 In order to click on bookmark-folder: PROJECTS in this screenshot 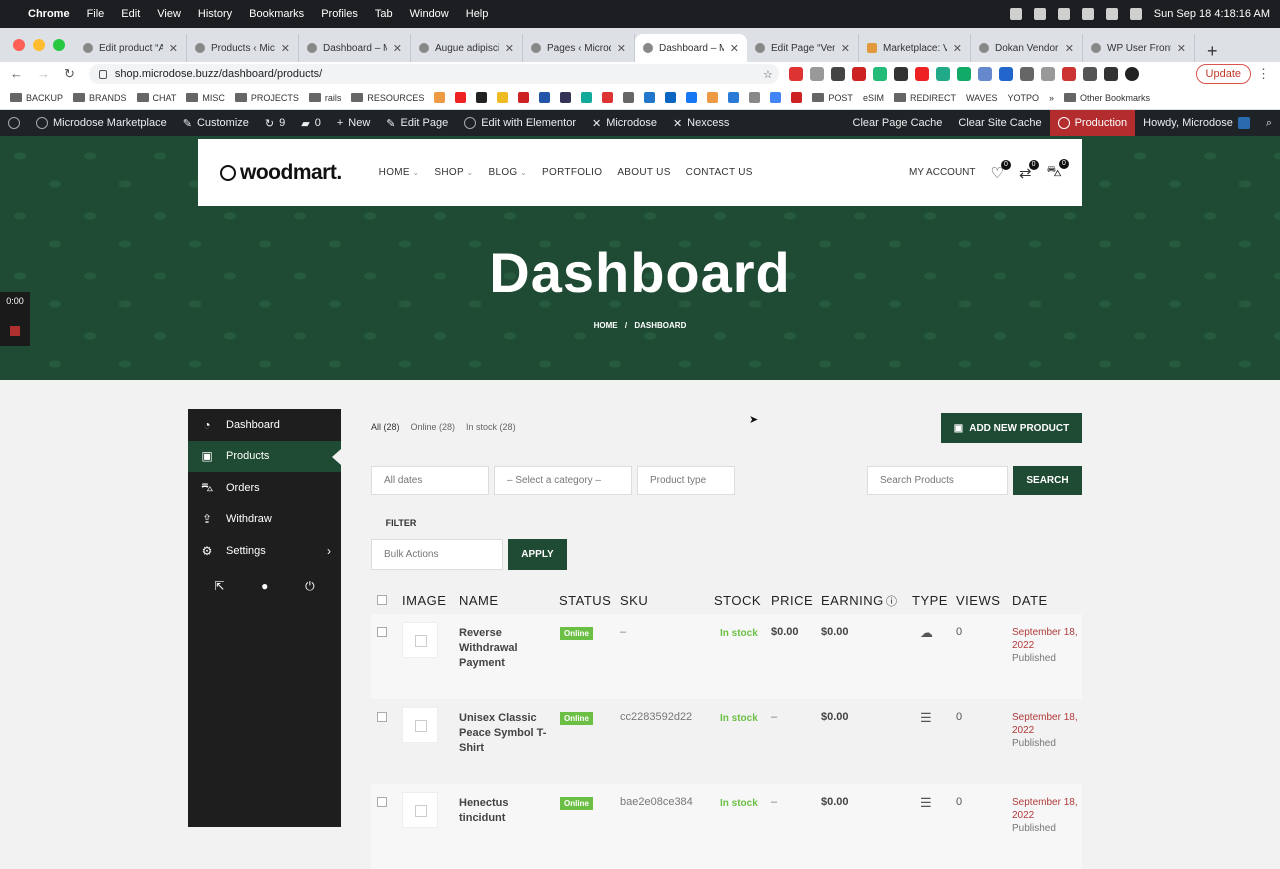, I will do `click(267, 98)`.